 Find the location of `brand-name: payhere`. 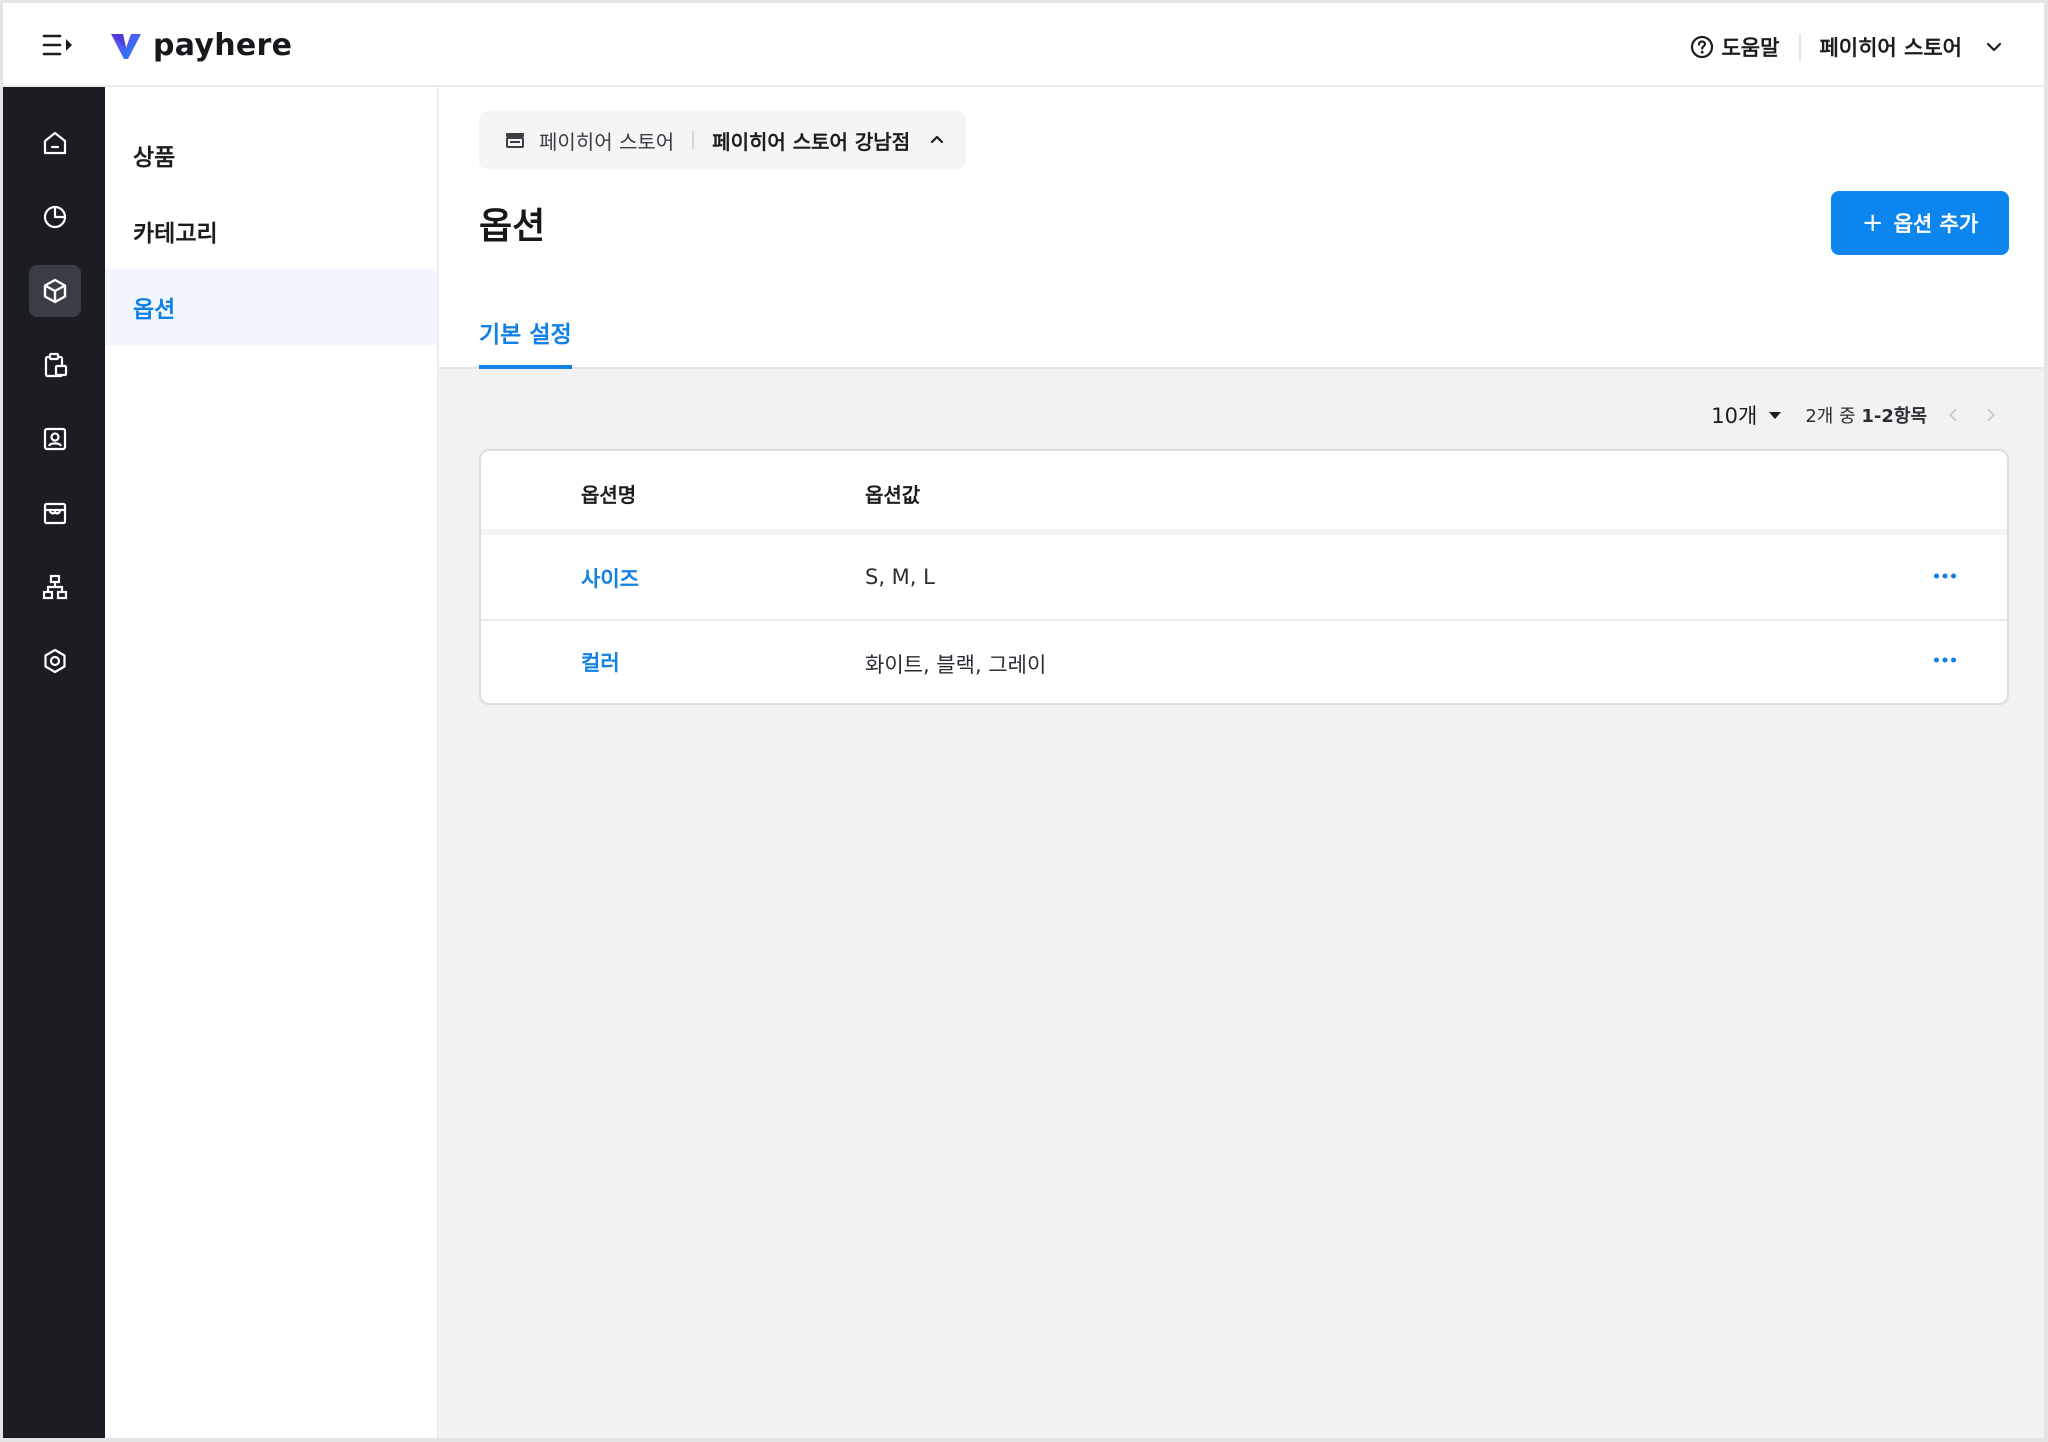

brand-name: payhere is located at coordinates (223, 45).